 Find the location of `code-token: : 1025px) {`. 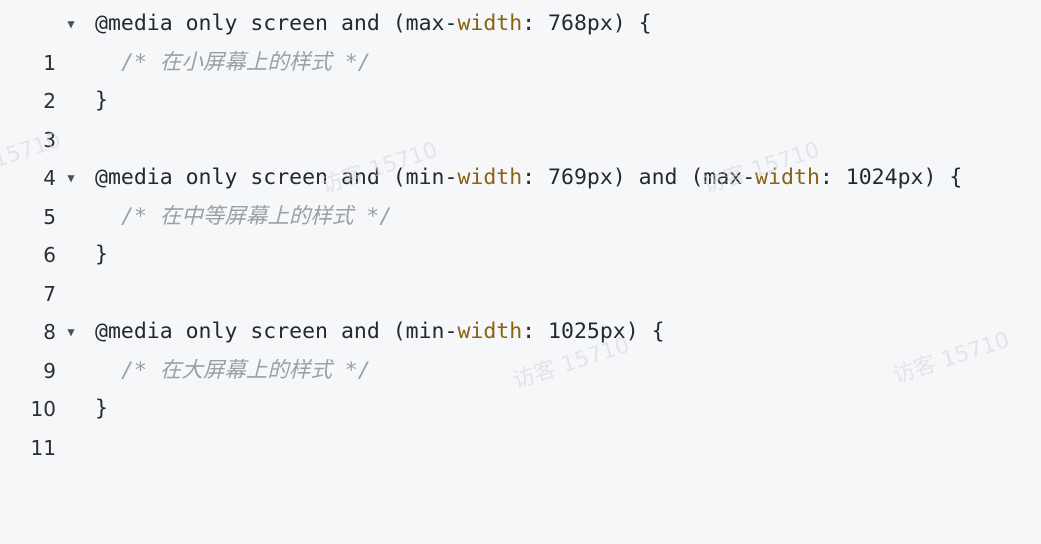

code-token: : 1025px) { is located at coordinates (593, 331).